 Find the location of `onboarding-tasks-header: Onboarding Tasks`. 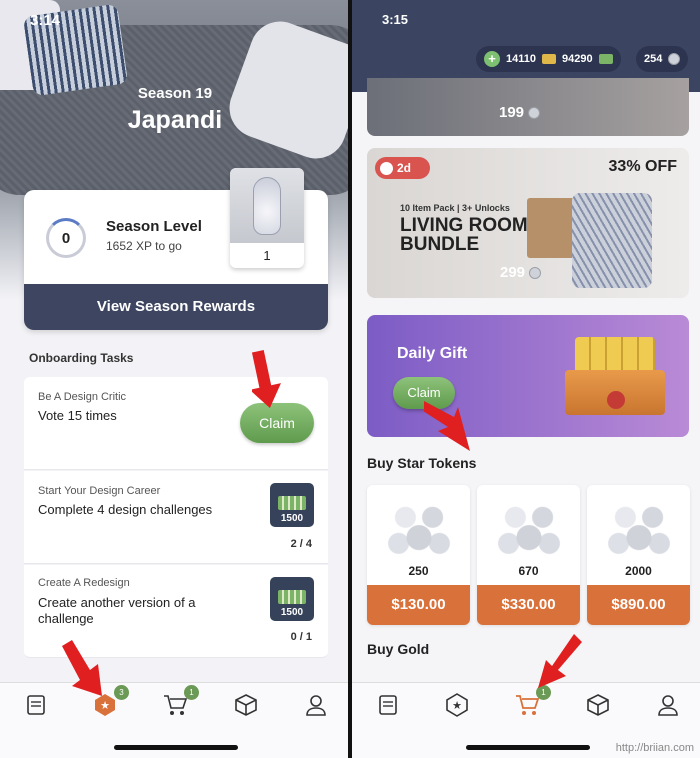

onboarding-tasks-header: Onboarding Tasks is located at coordinates (81, 358).